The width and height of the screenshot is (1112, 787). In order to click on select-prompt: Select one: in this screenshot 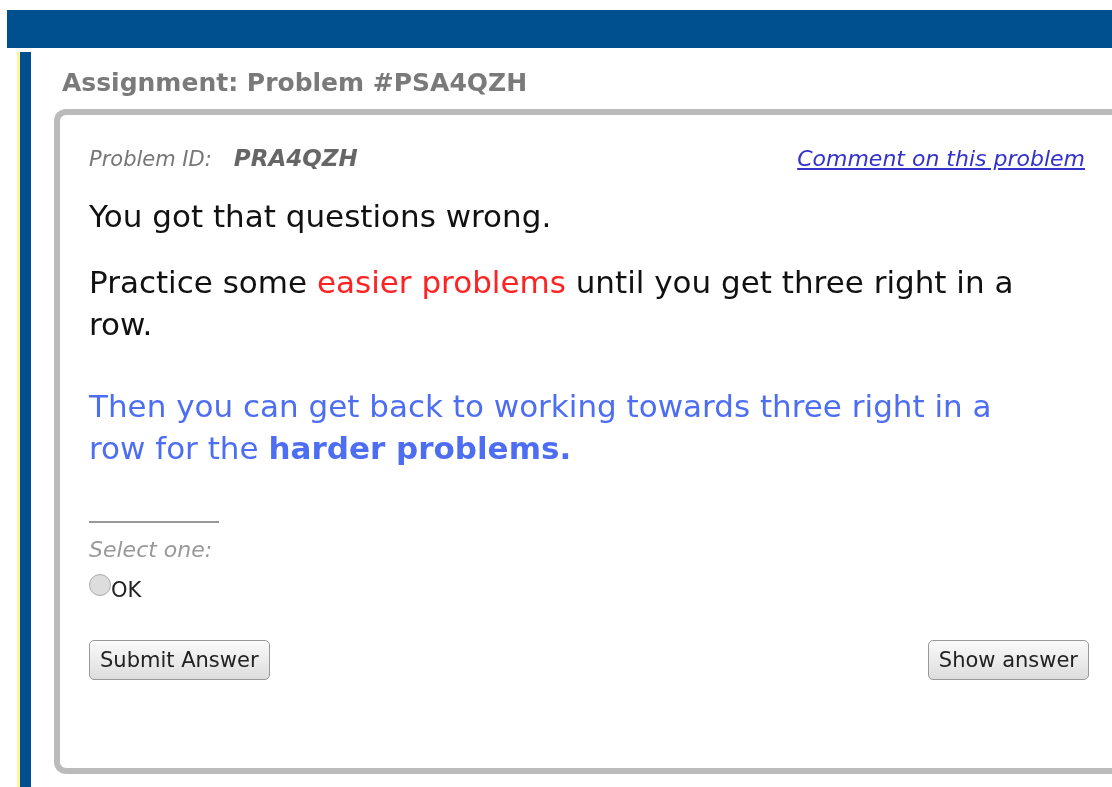, I will do `click(151, 549)`.